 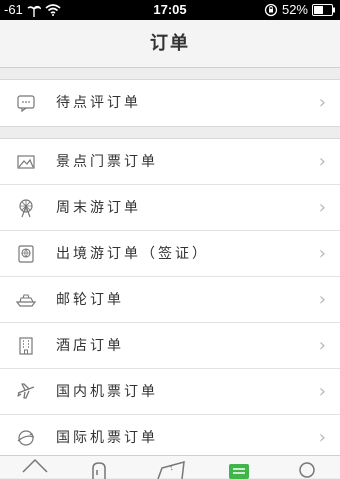 I want to click on ferris-wheel-icon, so click(x=26, y=208).